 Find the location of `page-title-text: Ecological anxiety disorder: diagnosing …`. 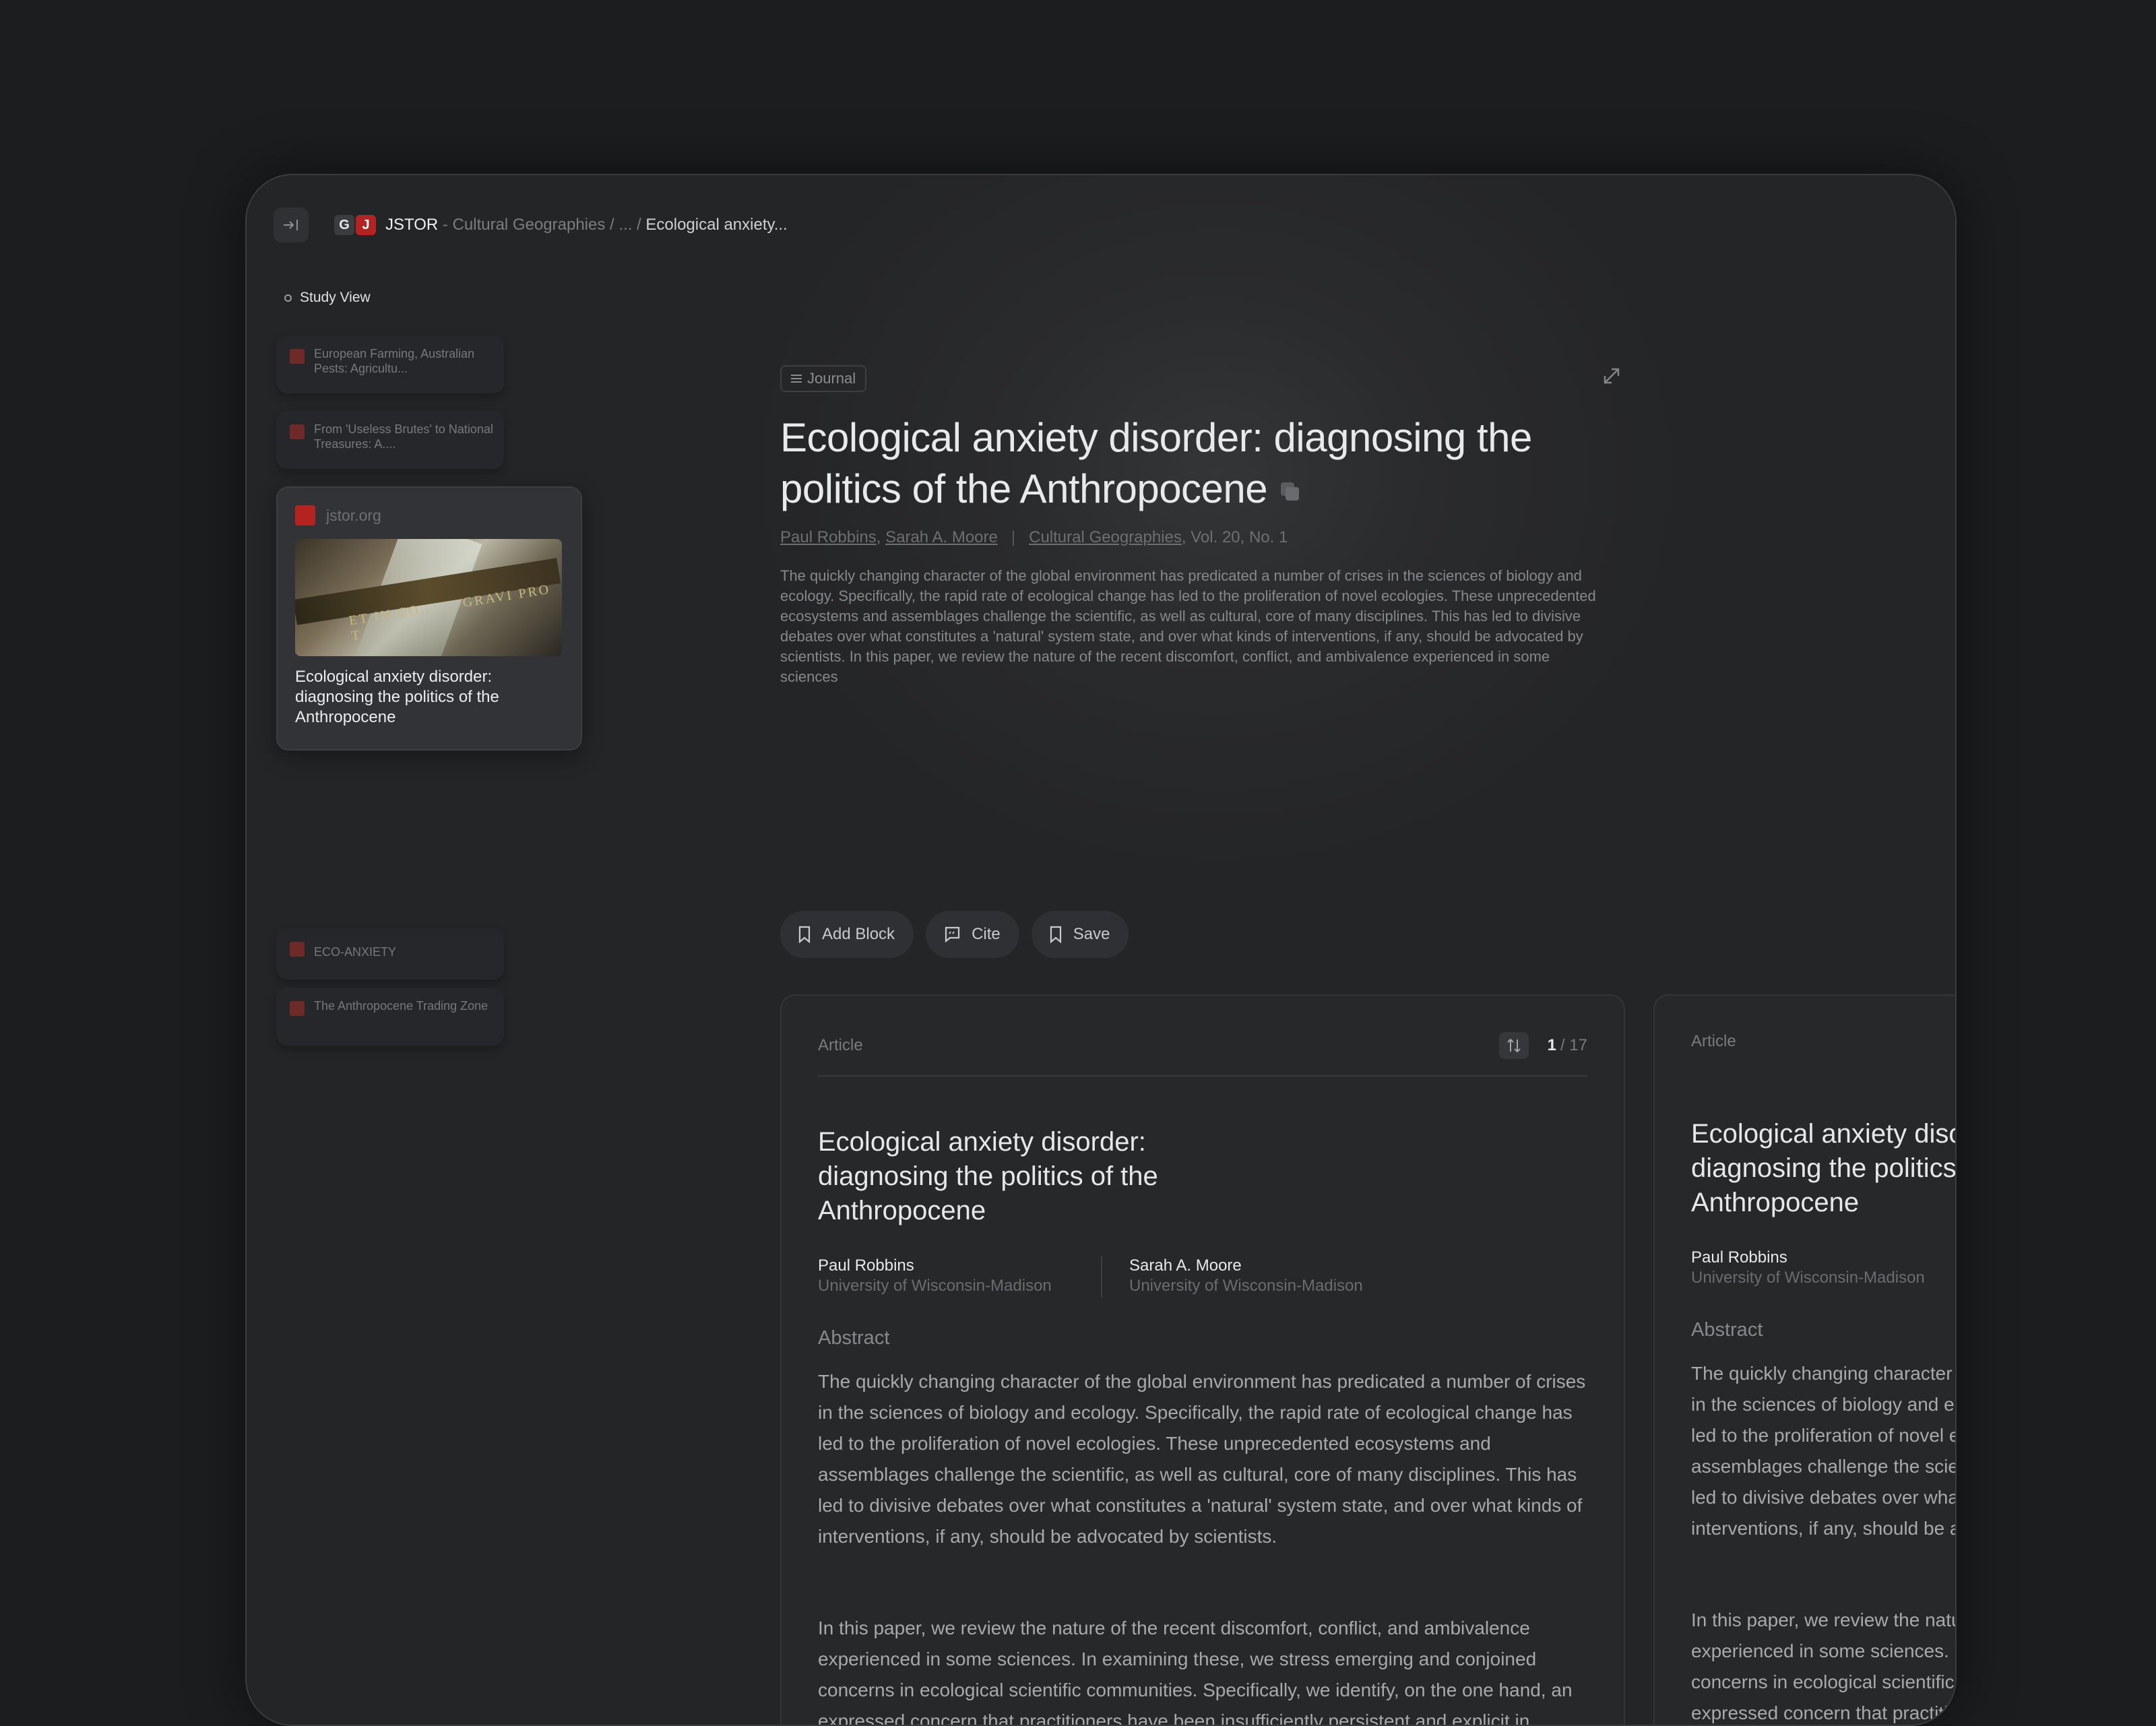

page-title-text: Ecological anxiety disorder: diagnosing … is located at coordinates (1156, 463).